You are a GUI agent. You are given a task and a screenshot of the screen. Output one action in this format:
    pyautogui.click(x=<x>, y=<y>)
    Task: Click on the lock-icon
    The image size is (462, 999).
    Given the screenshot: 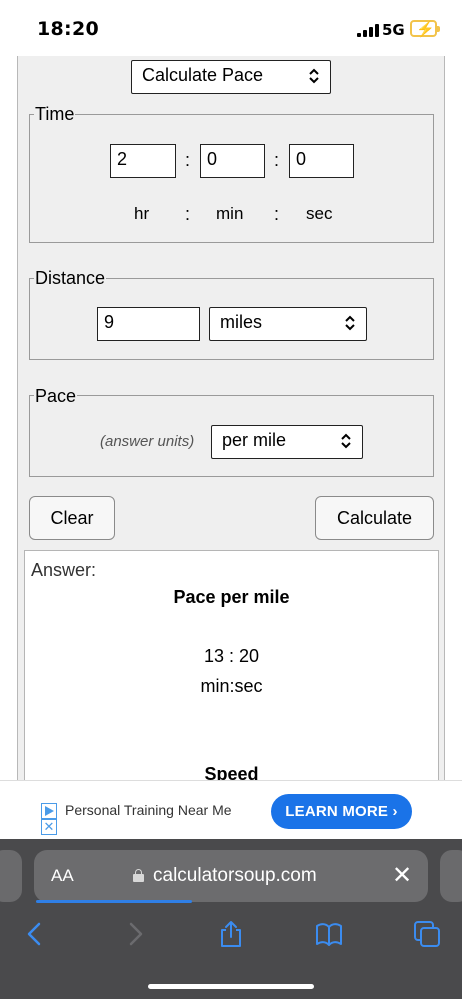 What is the action you would take?
    pyautogui.click(x=138, y=875)
    